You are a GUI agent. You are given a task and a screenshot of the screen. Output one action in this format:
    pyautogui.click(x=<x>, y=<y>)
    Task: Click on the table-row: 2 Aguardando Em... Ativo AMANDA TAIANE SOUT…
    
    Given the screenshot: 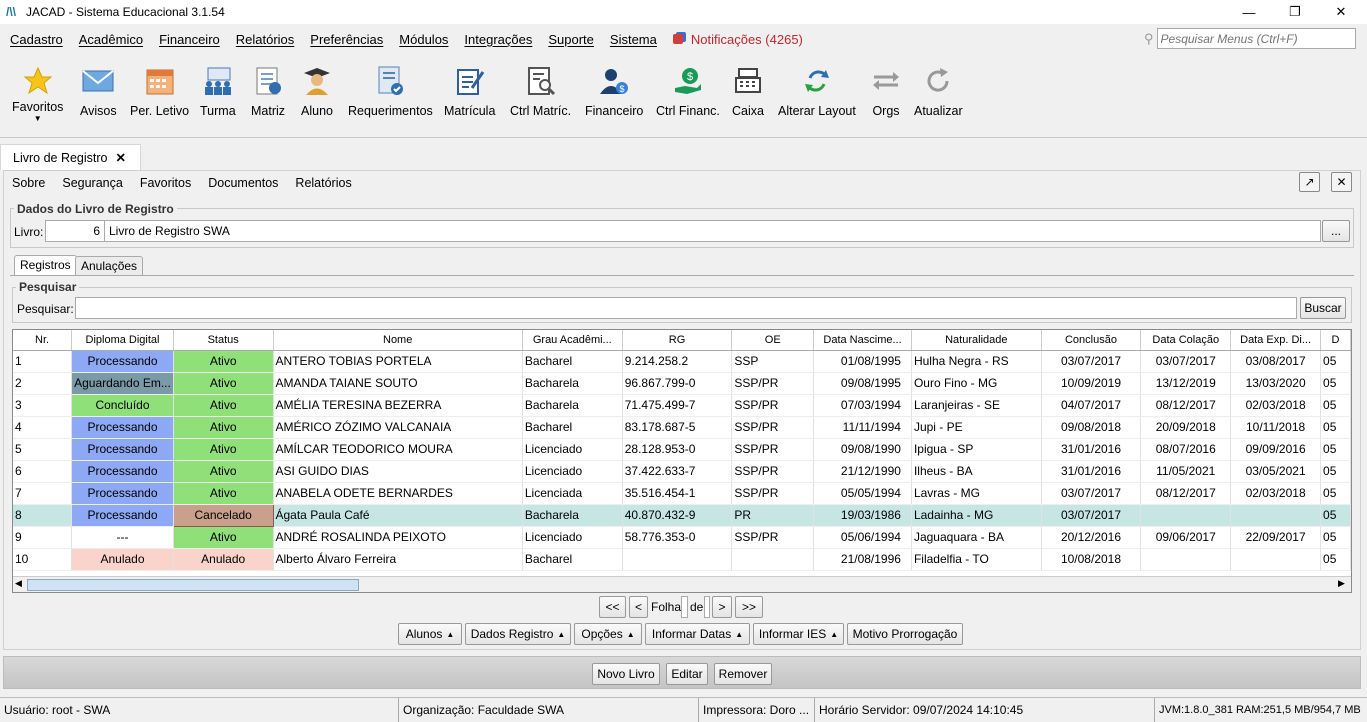 What is the action you would take?
    pyautogui.click(x=682, y=383)
    